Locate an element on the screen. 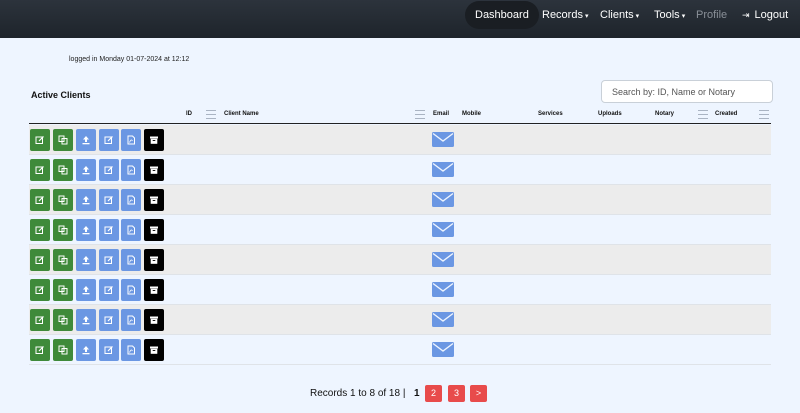  nav-clients-menu: Clients ▾ is located at coordinates (619, 15).